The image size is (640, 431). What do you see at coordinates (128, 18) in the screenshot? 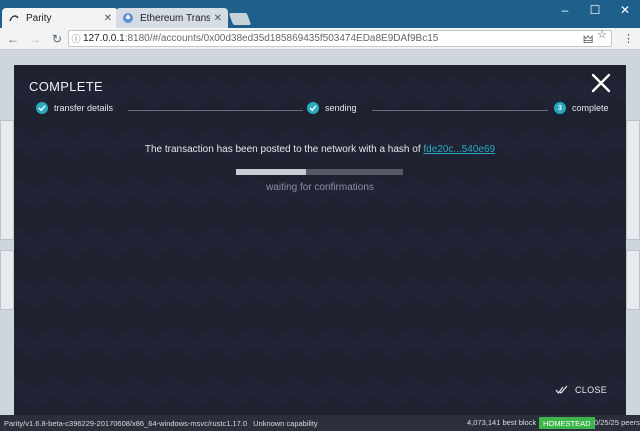
I see `ethereum-icon` at bounding box center [128, 18].